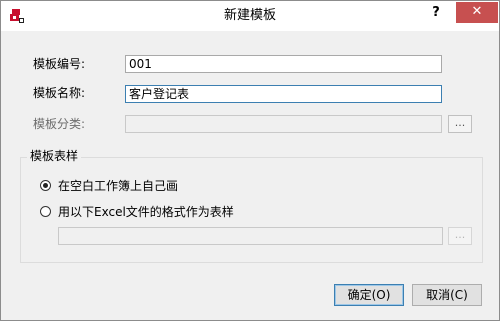 The image size is (500, 321). I want to click on template-category-label: 模板分类:, so click(59, 124).